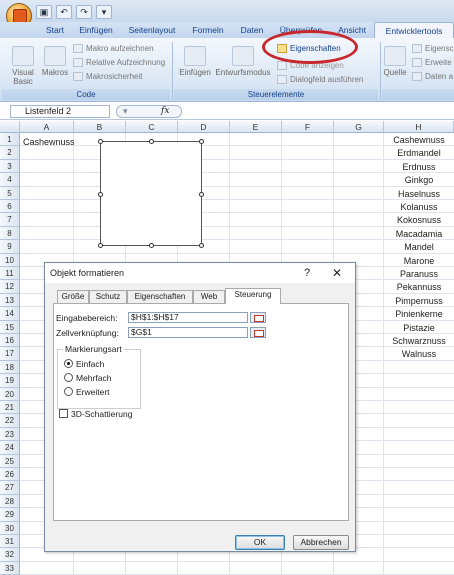 The image size is (454, 575). What do you see at coordinates (152, 127) in the screenshot?
I see `column-header-c: C` at bounding box center [152, 127].